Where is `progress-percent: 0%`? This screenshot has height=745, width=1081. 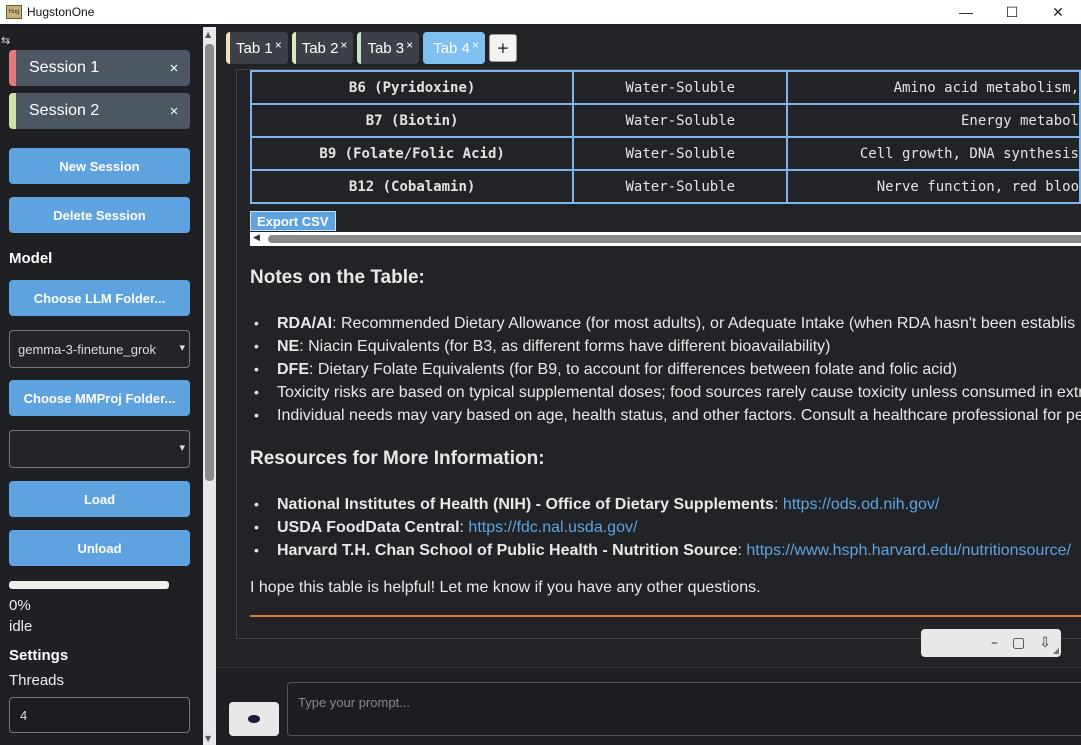
progress-percent: 0% is located at coordinates (20, 605).